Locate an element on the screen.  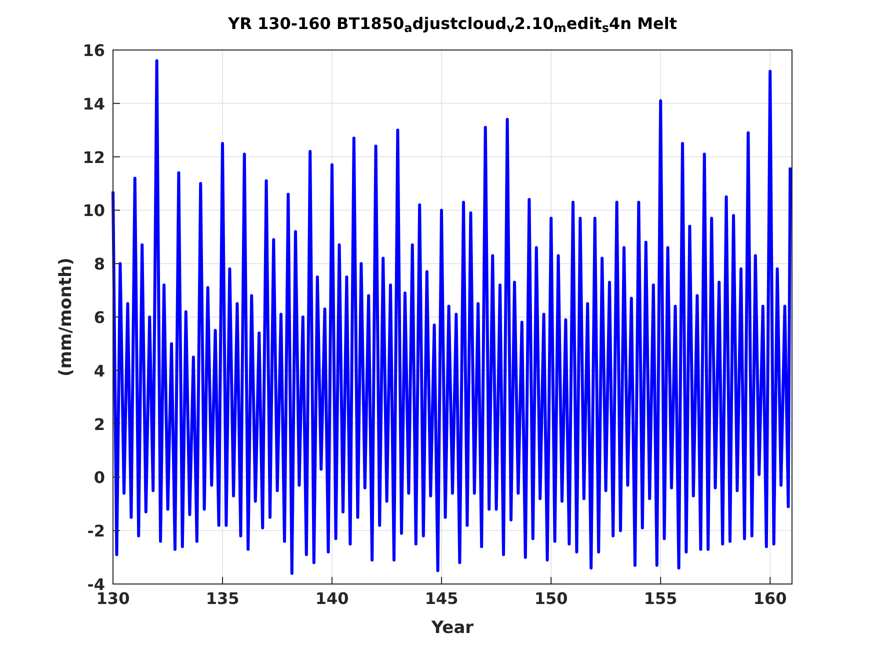
x-tick-label: 135 is located at coordinates (223, 598).